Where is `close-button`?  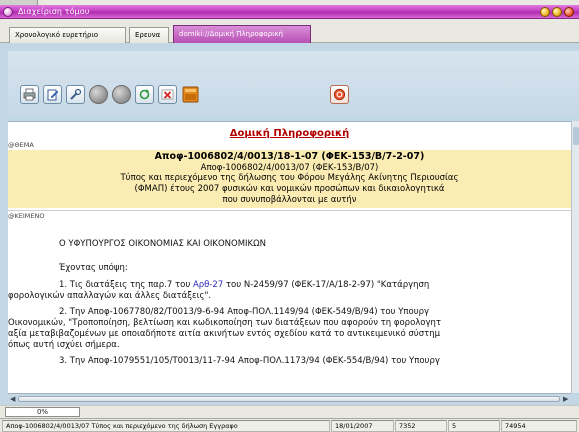 close-button is located at coordinates (569, 12).